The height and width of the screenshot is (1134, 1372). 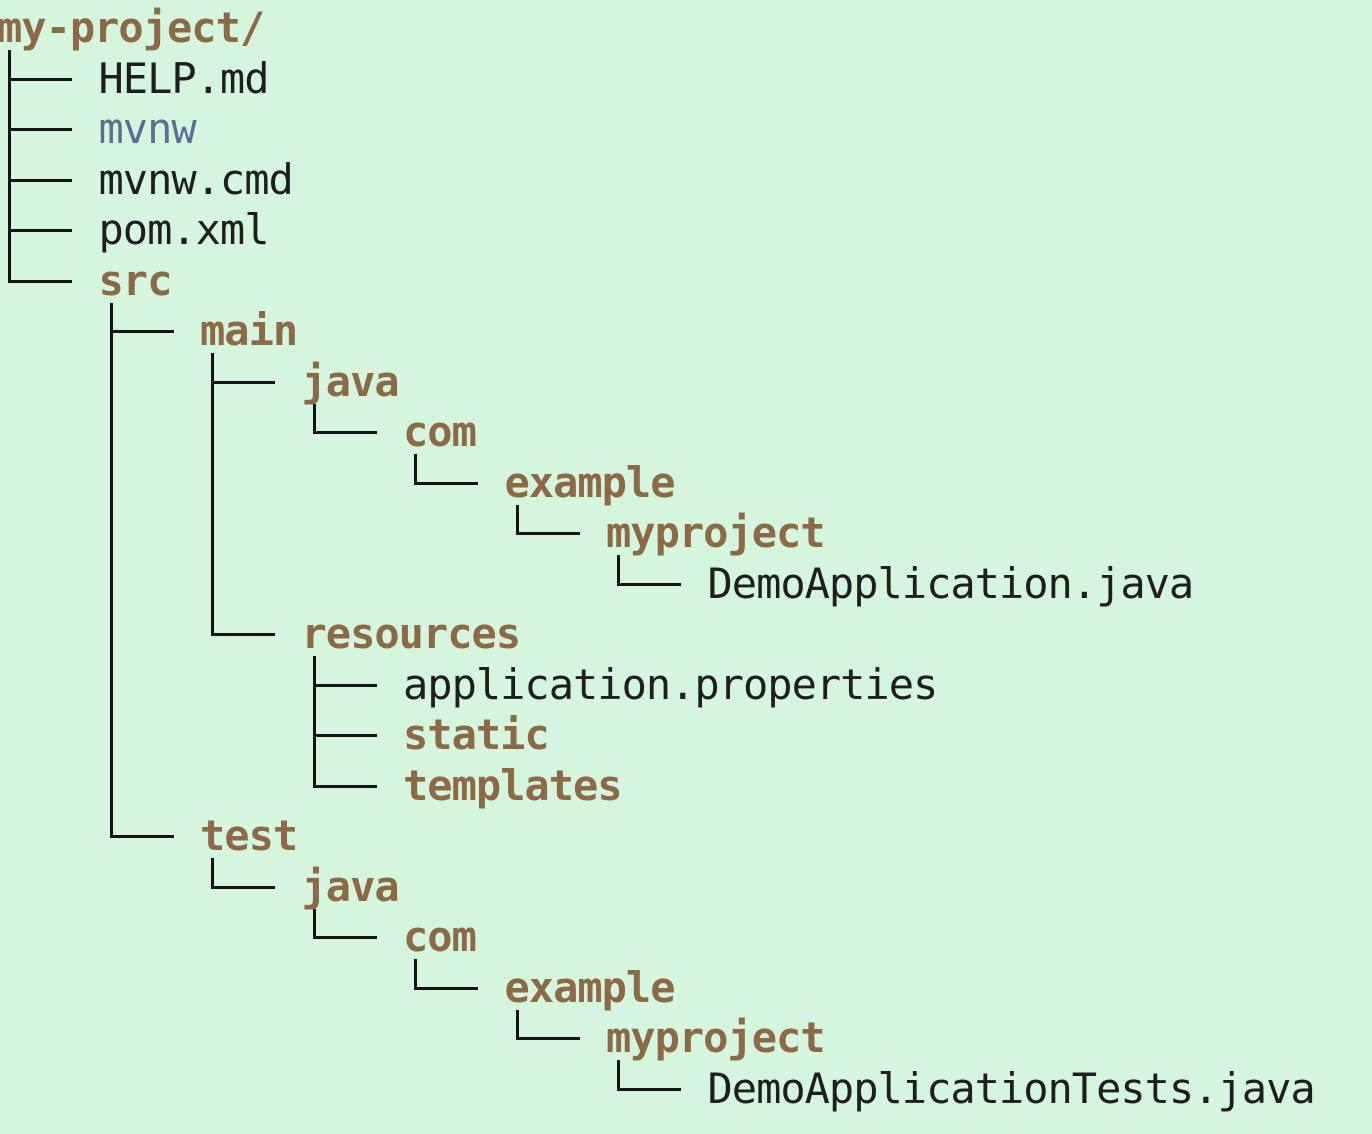 What do you see at coordinates (141, 331) in the screenshot?
I see `connector-horizontal-src-main` at bounding box center [141, 331].